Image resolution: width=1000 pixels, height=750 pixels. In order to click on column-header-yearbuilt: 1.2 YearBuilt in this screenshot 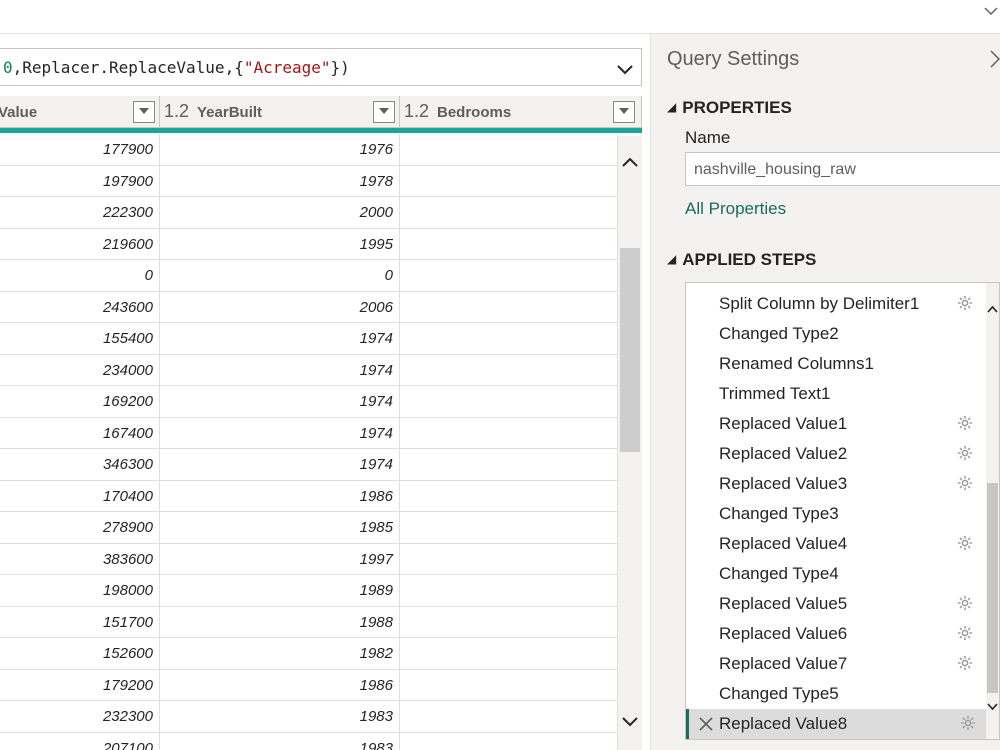, I will do `click(280, 112)`.